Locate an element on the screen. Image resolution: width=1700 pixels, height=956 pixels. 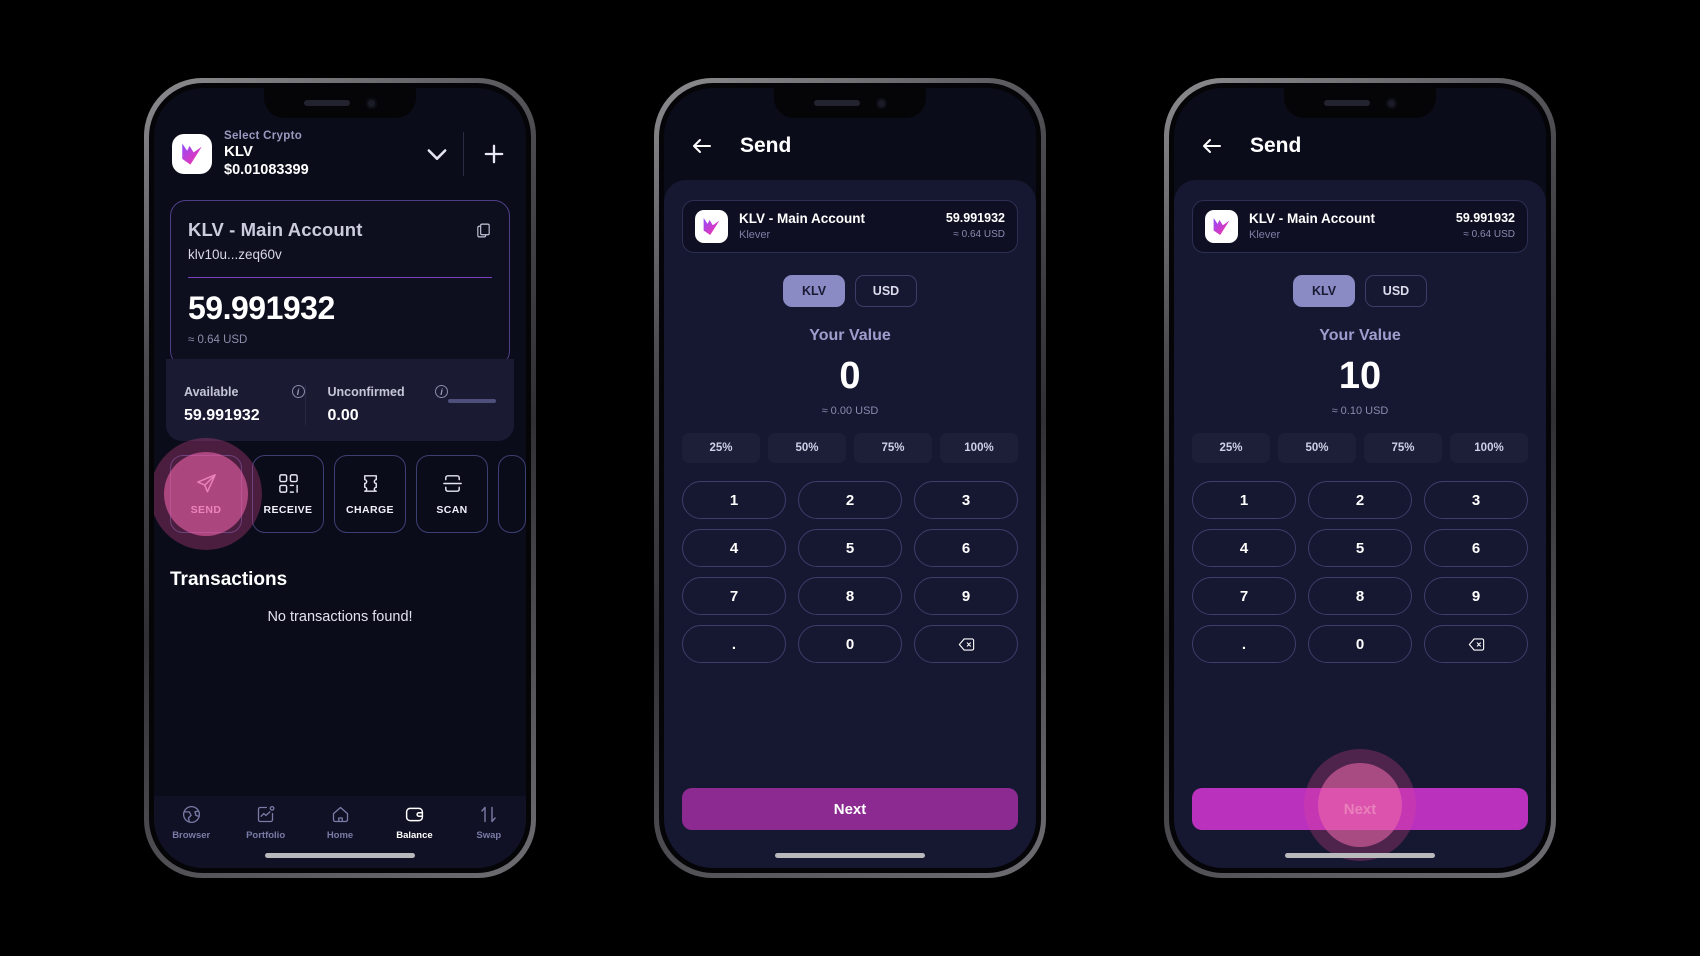
sidebar-item-home: Home is located at coordinates (340, 822).